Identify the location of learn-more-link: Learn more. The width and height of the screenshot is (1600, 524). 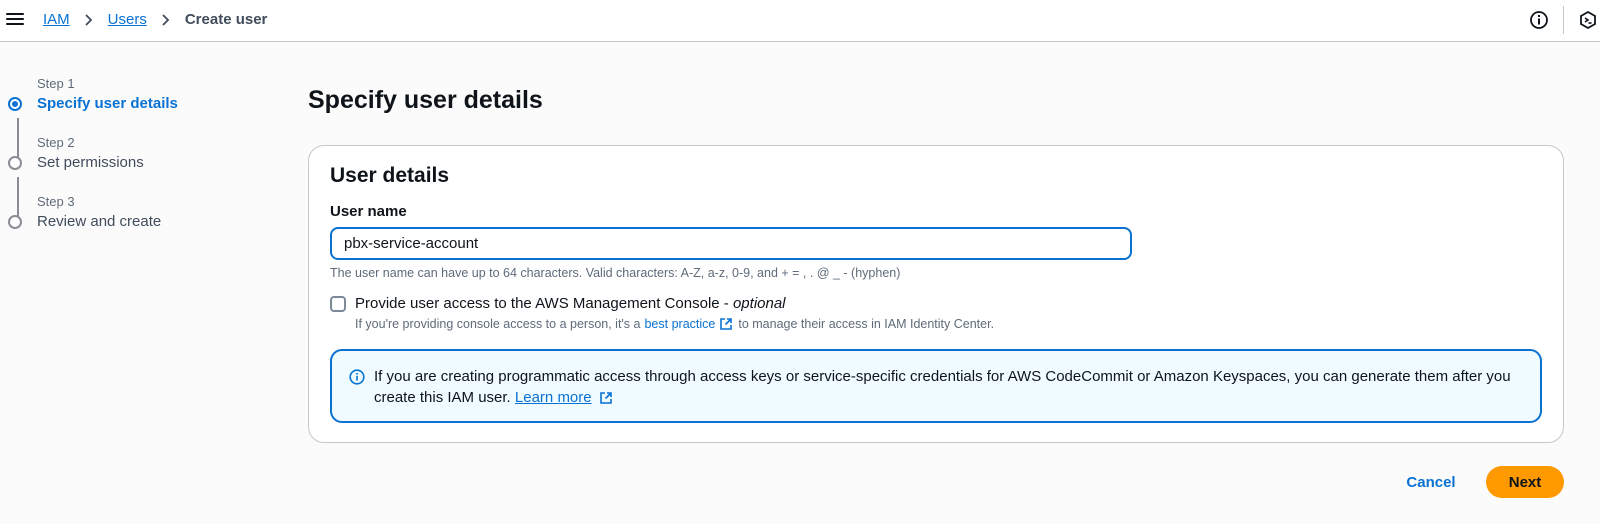
(553, 397).